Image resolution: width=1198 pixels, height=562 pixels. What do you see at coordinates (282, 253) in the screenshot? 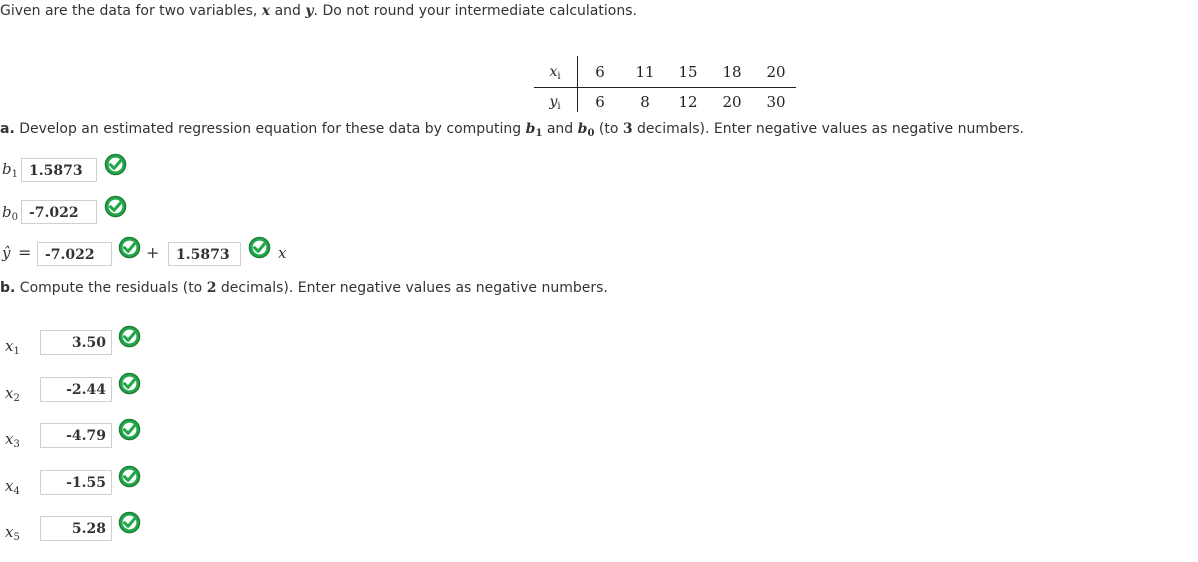
I see `equation-x: x` at bounding box center [282, 253].